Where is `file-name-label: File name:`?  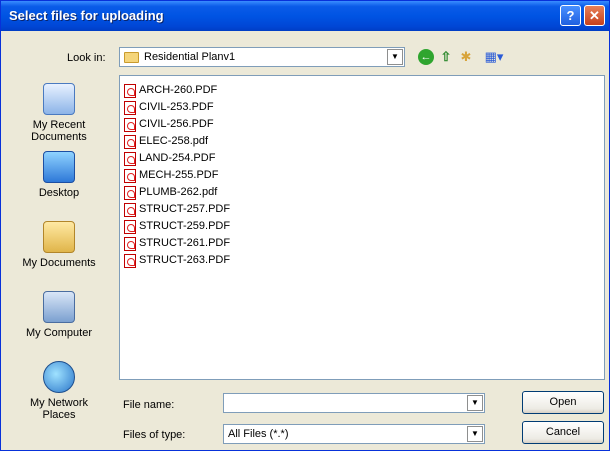
file-name-label: File name: is located at coordinates (149, 405).